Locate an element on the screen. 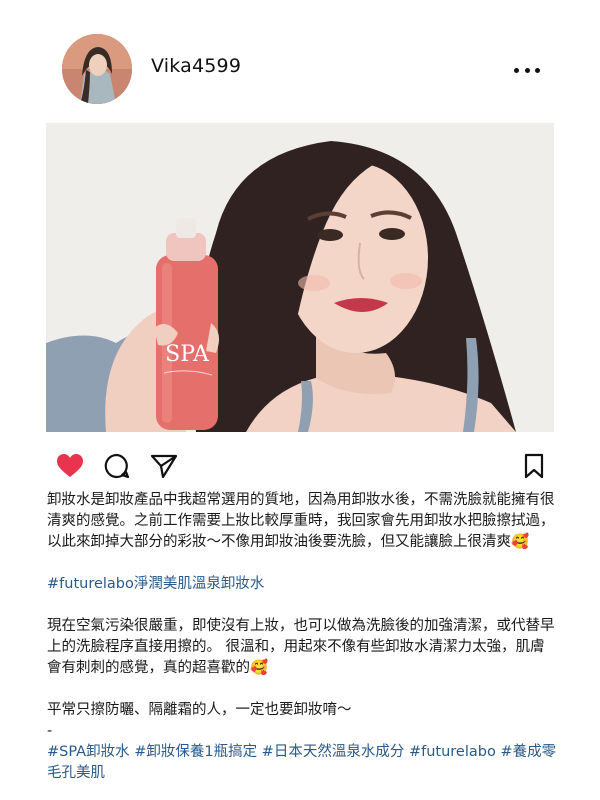  avatar is located at coordinates (97, 69).